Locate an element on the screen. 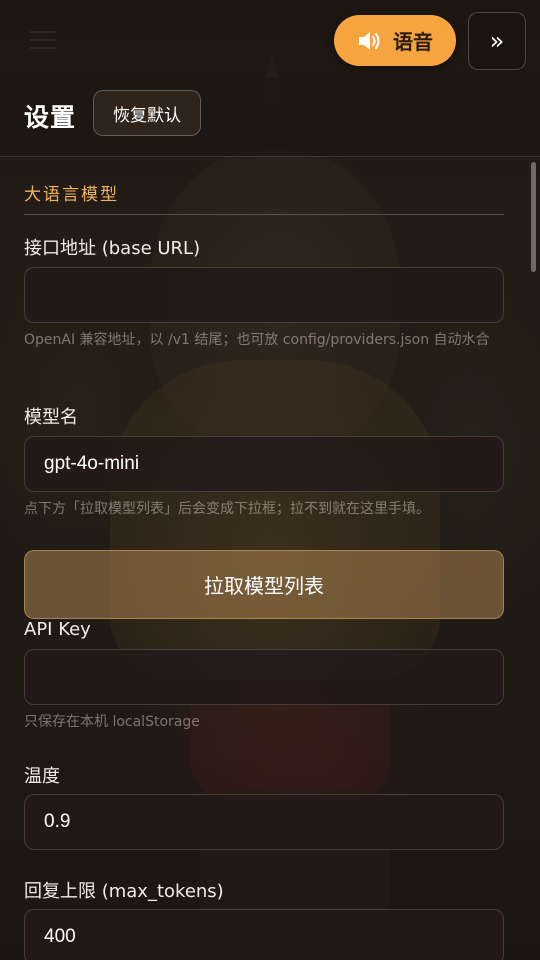 This screenshot has width=540, height=960. max-tokens-label: 回复上限 (max_tokens) is located at coordinates (124, 891).